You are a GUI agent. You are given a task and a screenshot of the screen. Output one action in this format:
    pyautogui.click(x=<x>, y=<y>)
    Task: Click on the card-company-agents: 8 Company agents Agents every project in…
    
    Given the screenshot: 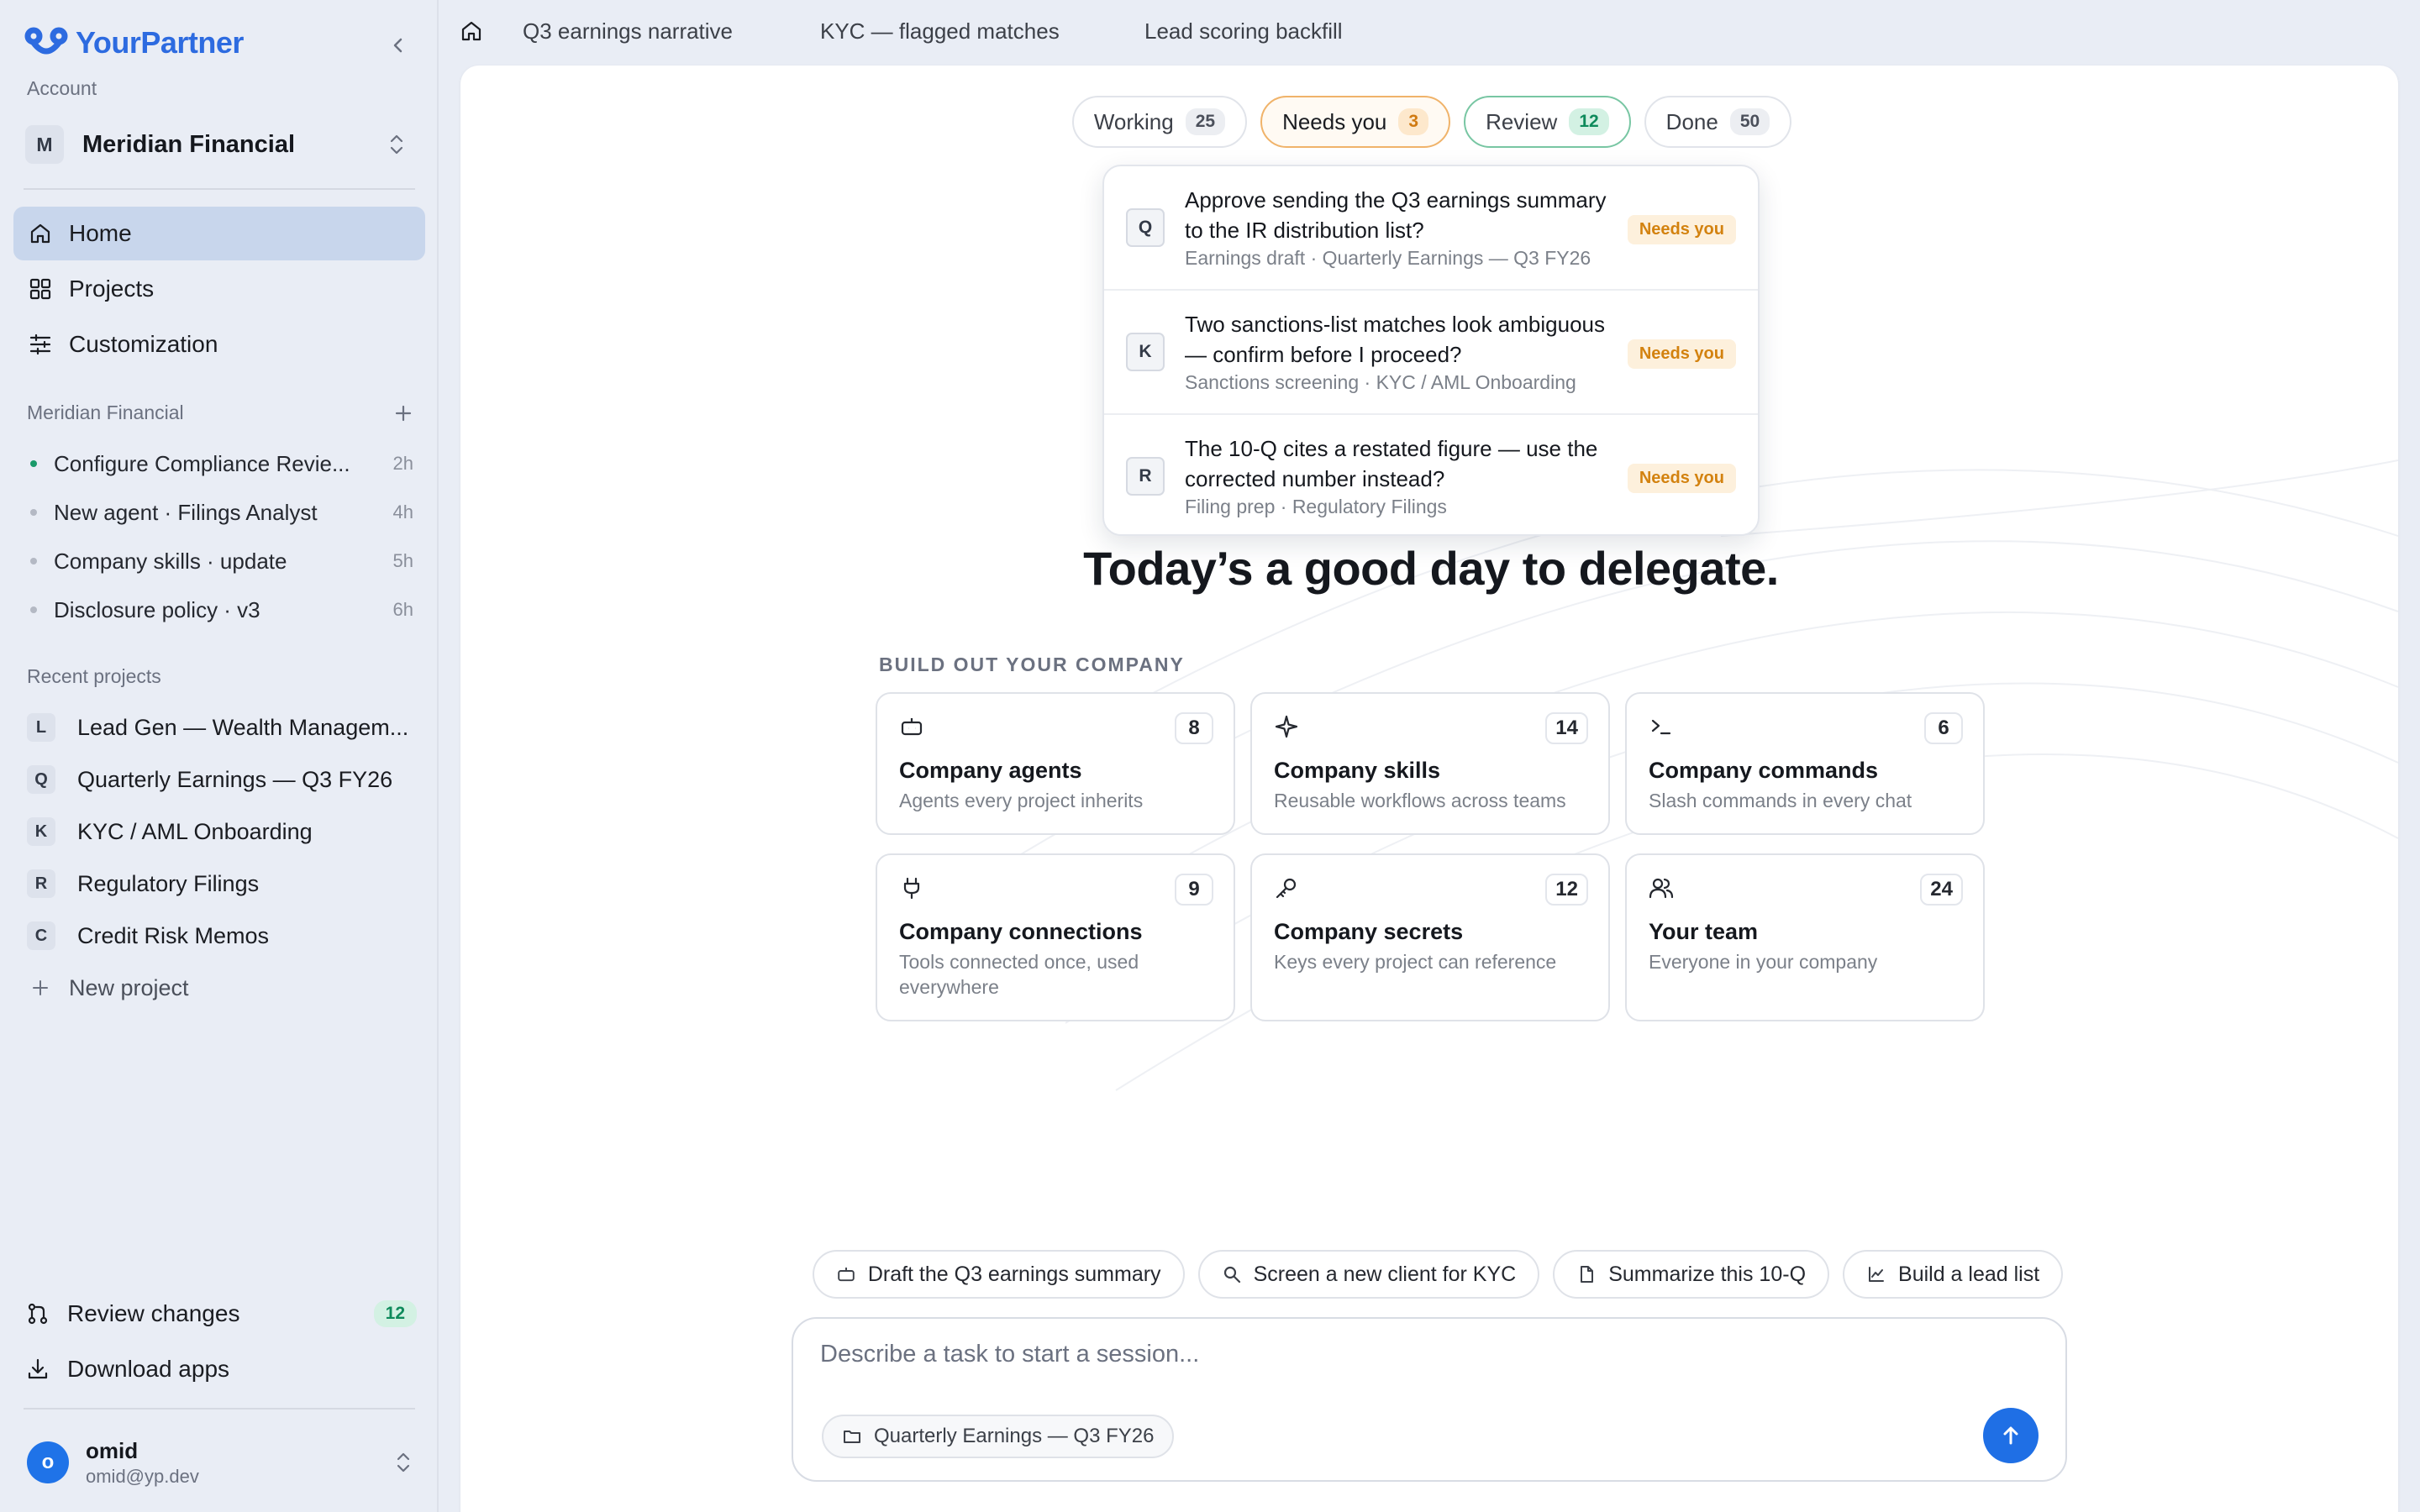 What is the action you would take?
    pyautogui.click(x=1055, y=763)
    